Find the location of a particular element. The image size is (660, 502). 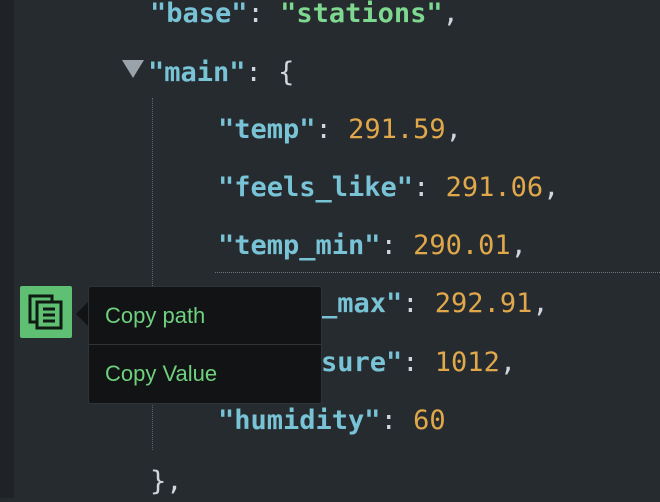

json-key: "main" is located at coordinates (197, 72).